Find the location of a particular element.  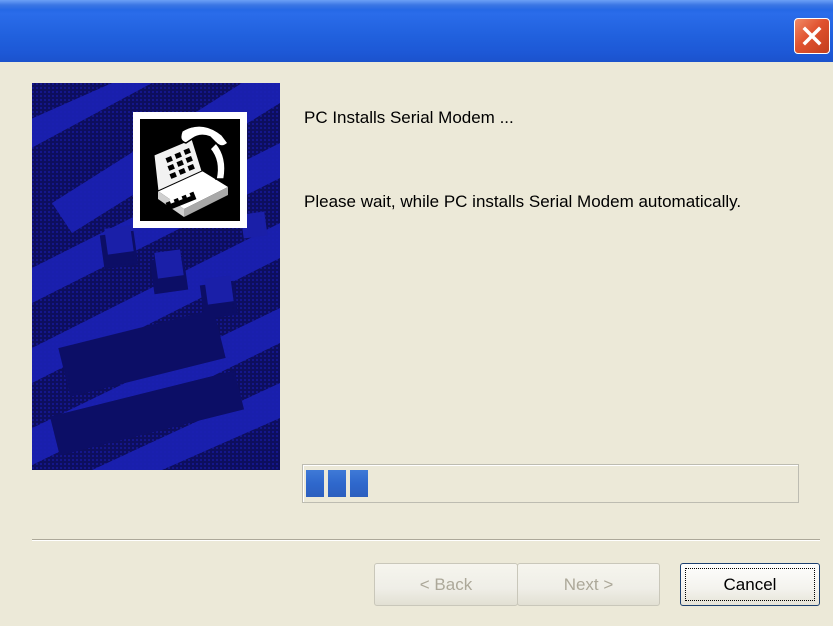

title-bar is located at coordinates (416, 31).